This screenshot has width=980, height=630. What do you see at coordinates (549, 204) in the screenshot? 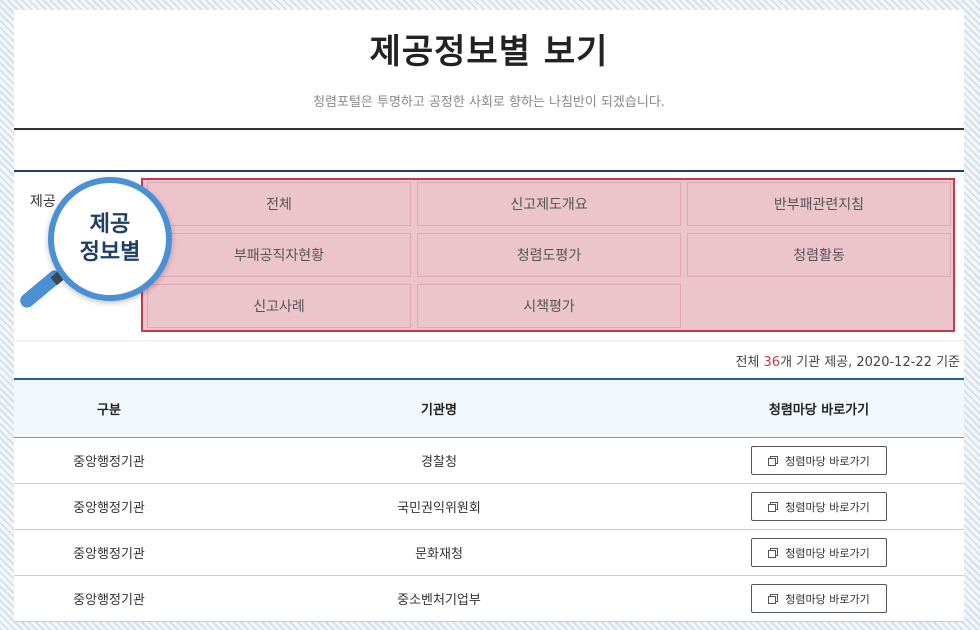
I see `category-tab-report-system: 신고제도개요` at bounding box center [549, 204].